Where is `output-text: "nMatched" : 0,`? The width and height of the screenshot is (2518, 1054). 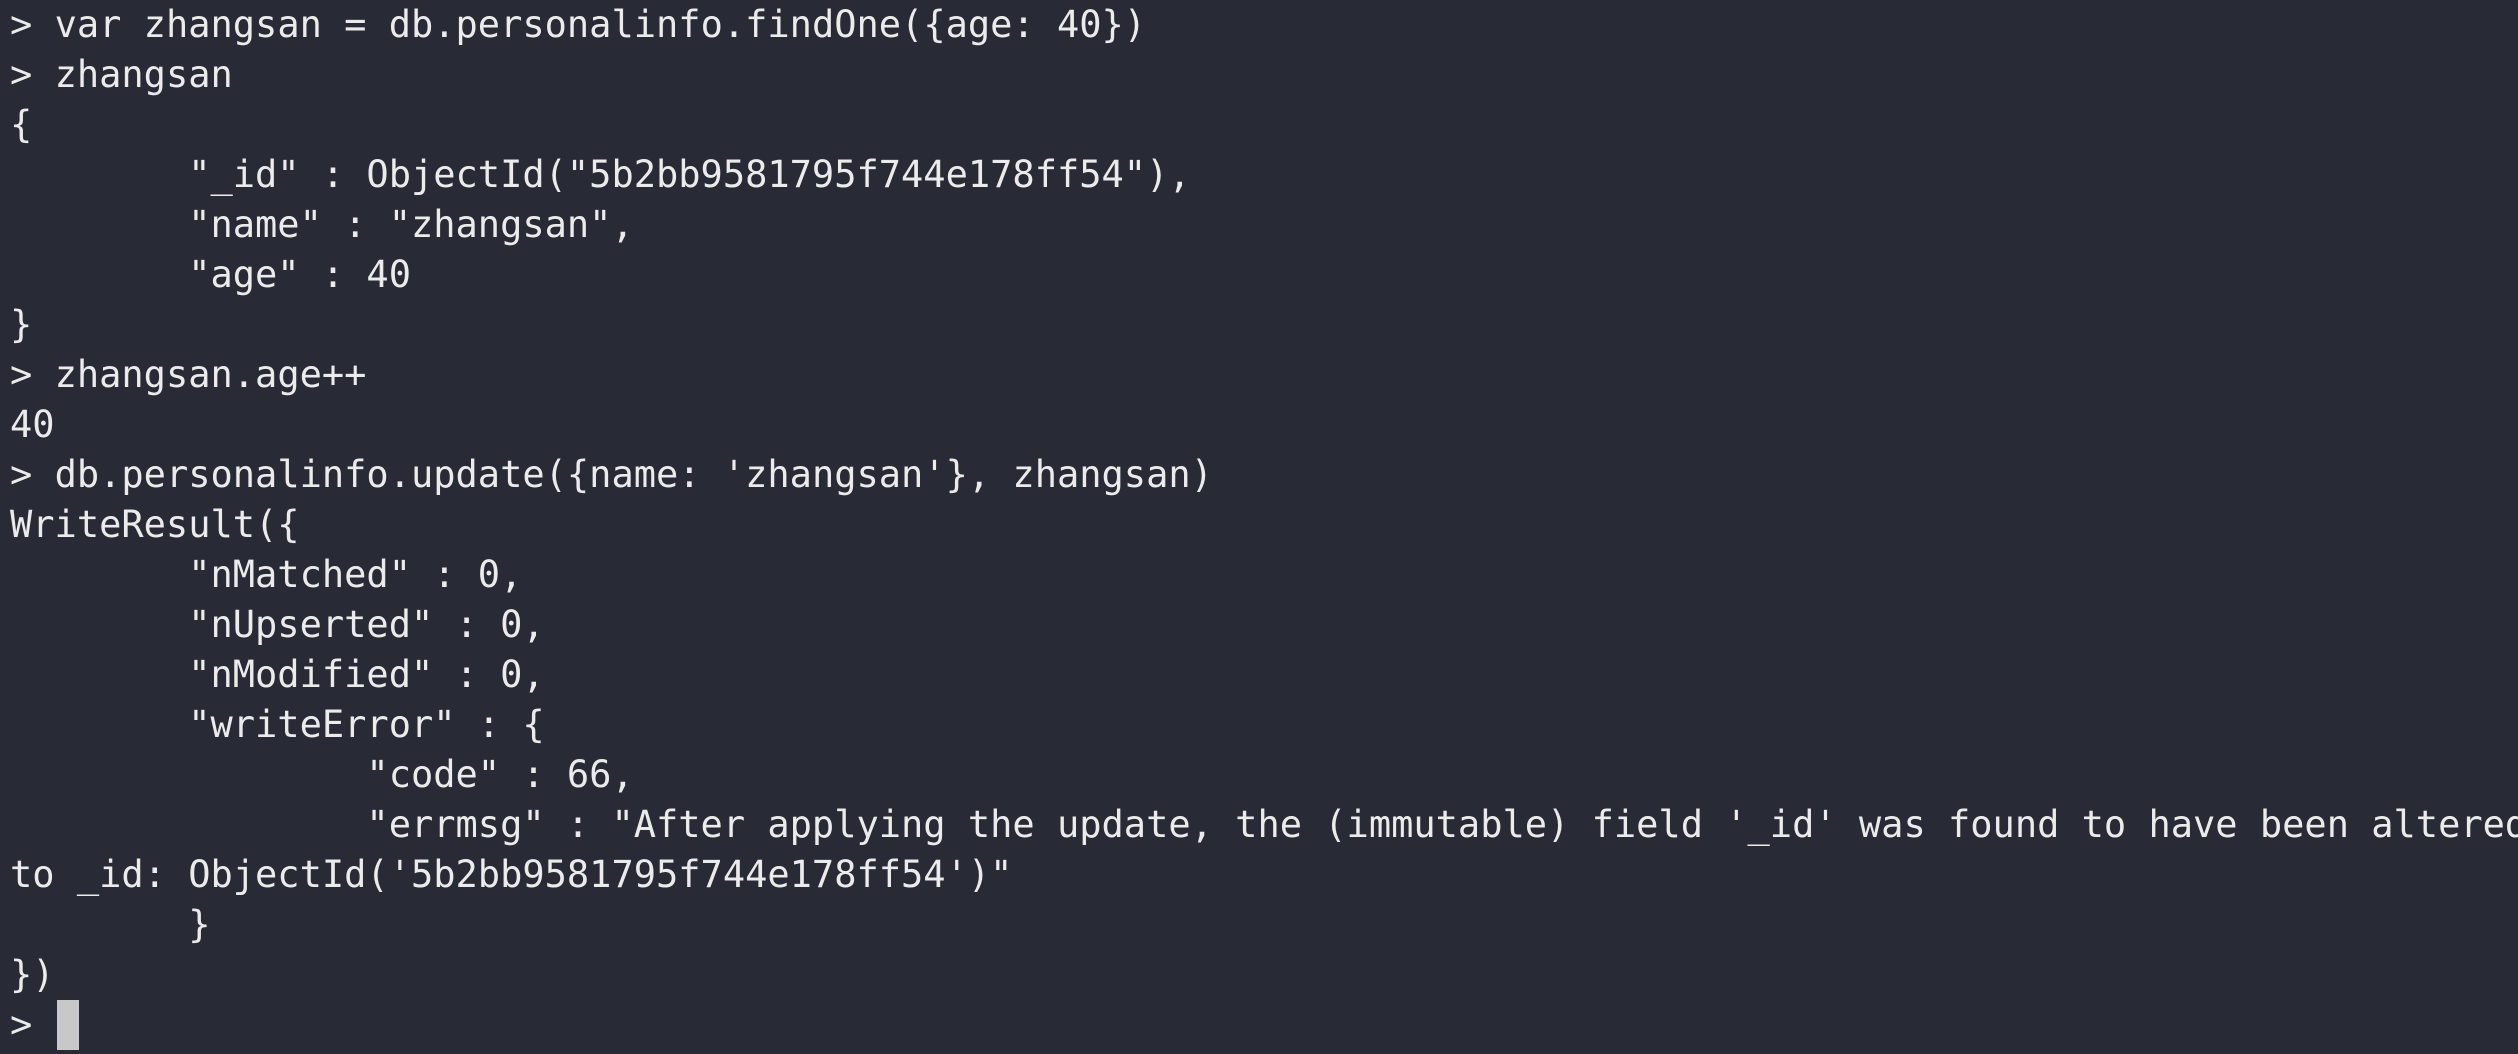
output-text: "nMatched" : 0, is located at coordinates (266, 574).